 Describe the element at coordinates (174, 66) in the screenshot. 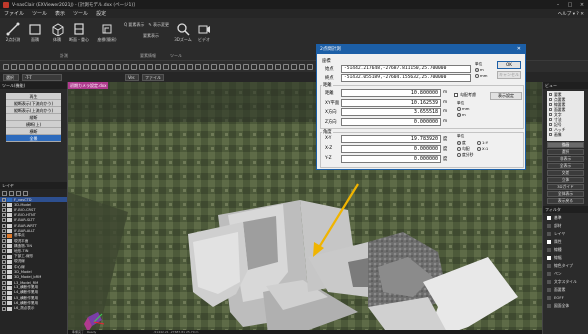

I see `snap-icon` at that location.